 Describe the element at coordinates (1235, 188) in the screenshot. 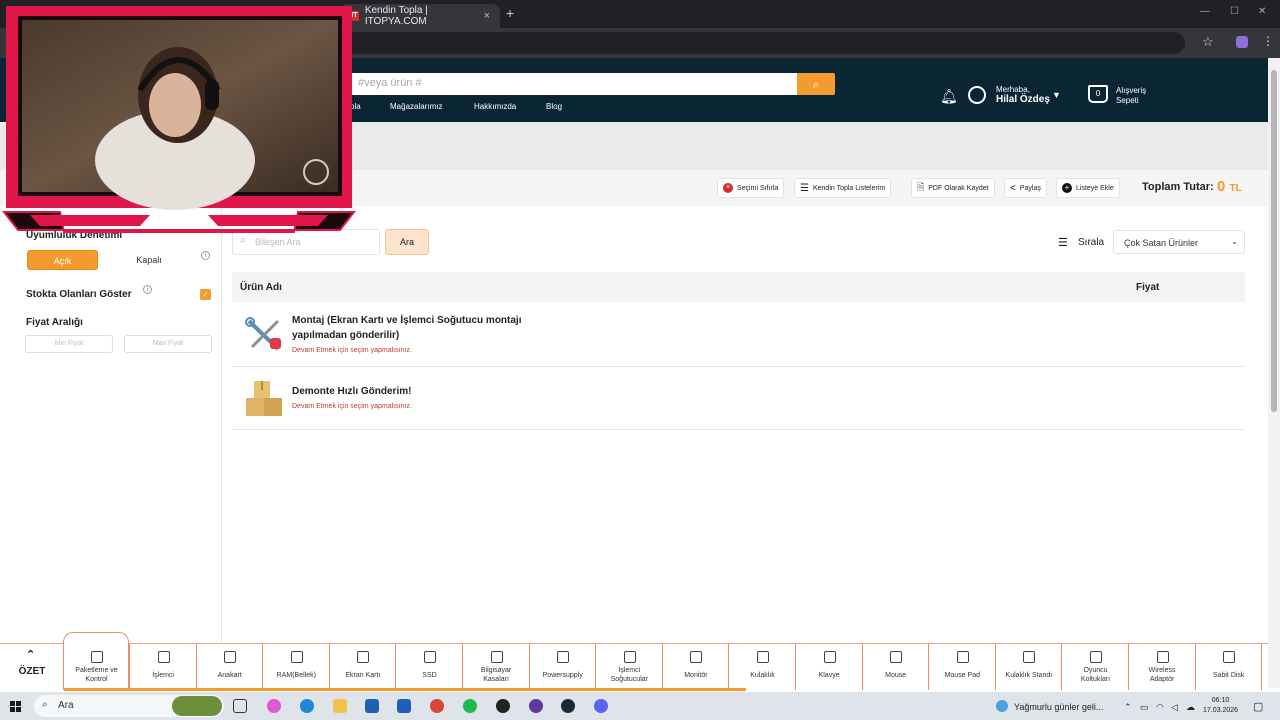

I see `total-currency: TL` at that location.